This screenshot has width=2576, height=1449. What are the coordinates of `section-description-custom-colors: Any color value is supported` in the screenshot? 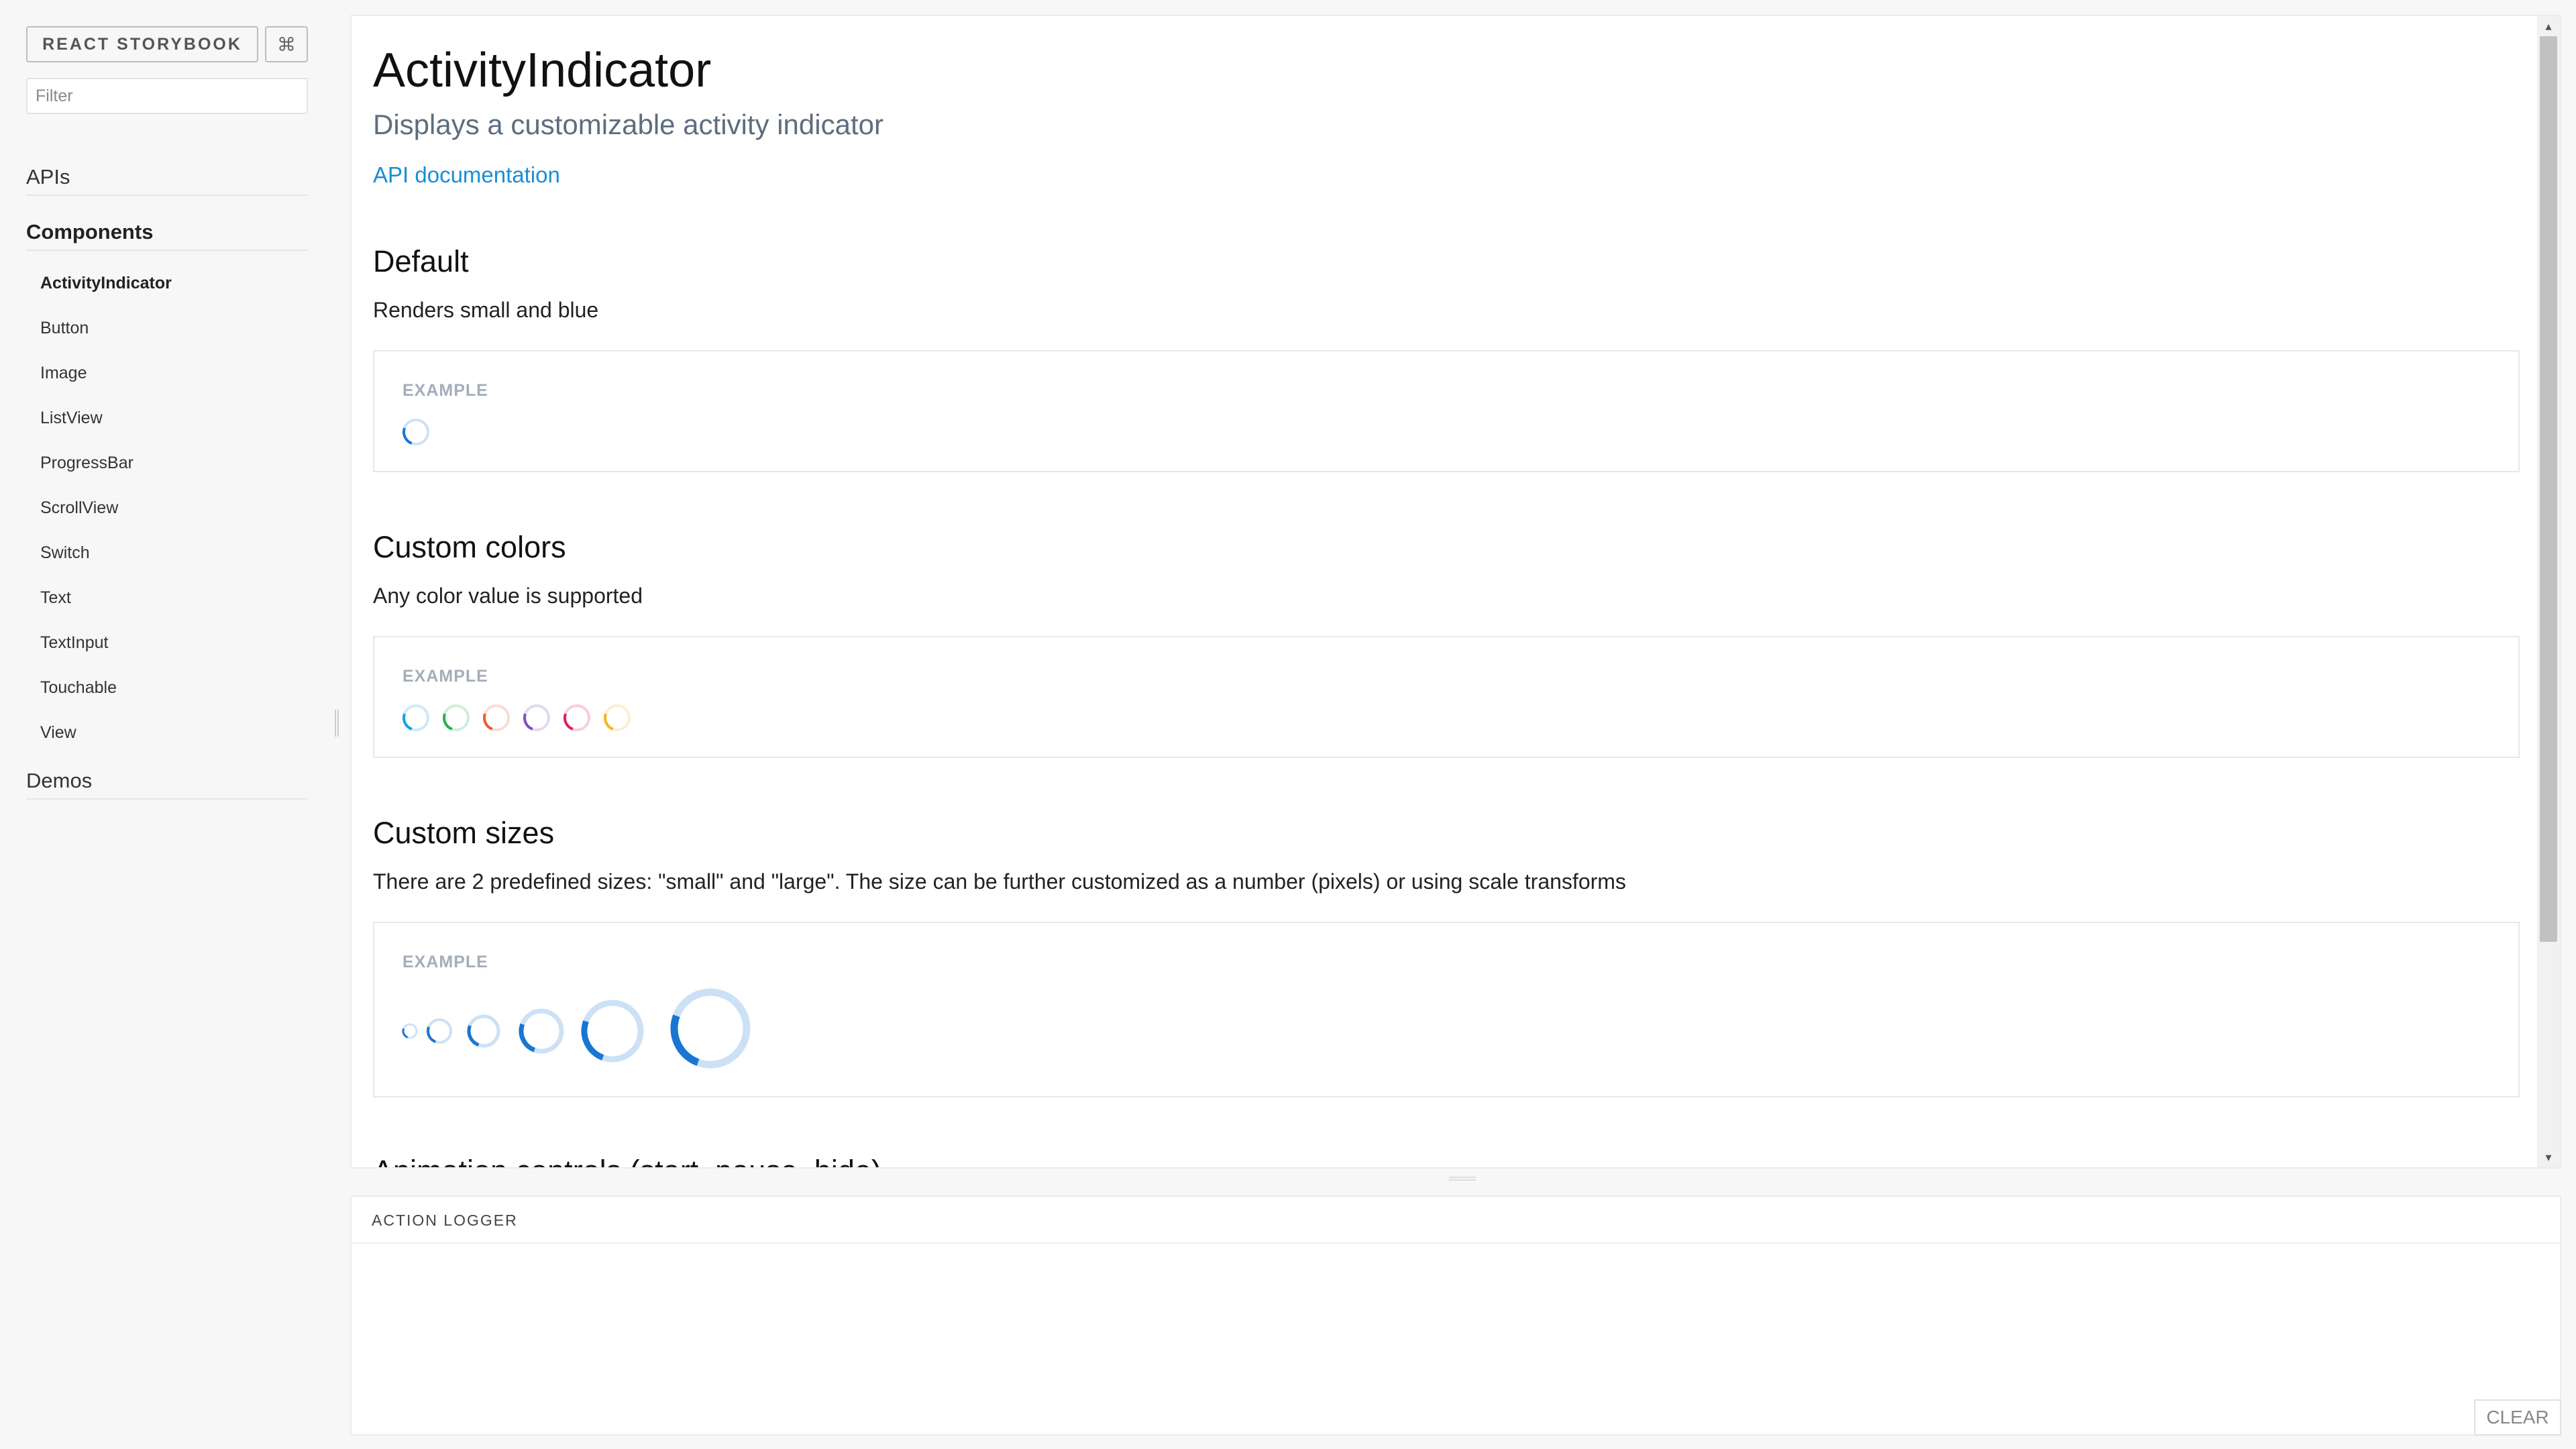 It's located at (508, 596).